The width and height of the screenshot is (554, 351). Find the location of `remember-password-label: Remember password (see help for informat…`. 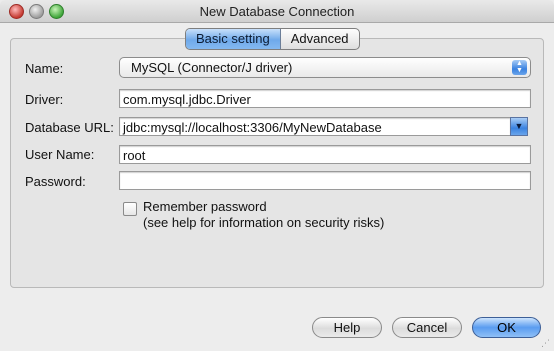

remember-password-label: Remember password (see help for informat… is located at coordinates (263, 215).